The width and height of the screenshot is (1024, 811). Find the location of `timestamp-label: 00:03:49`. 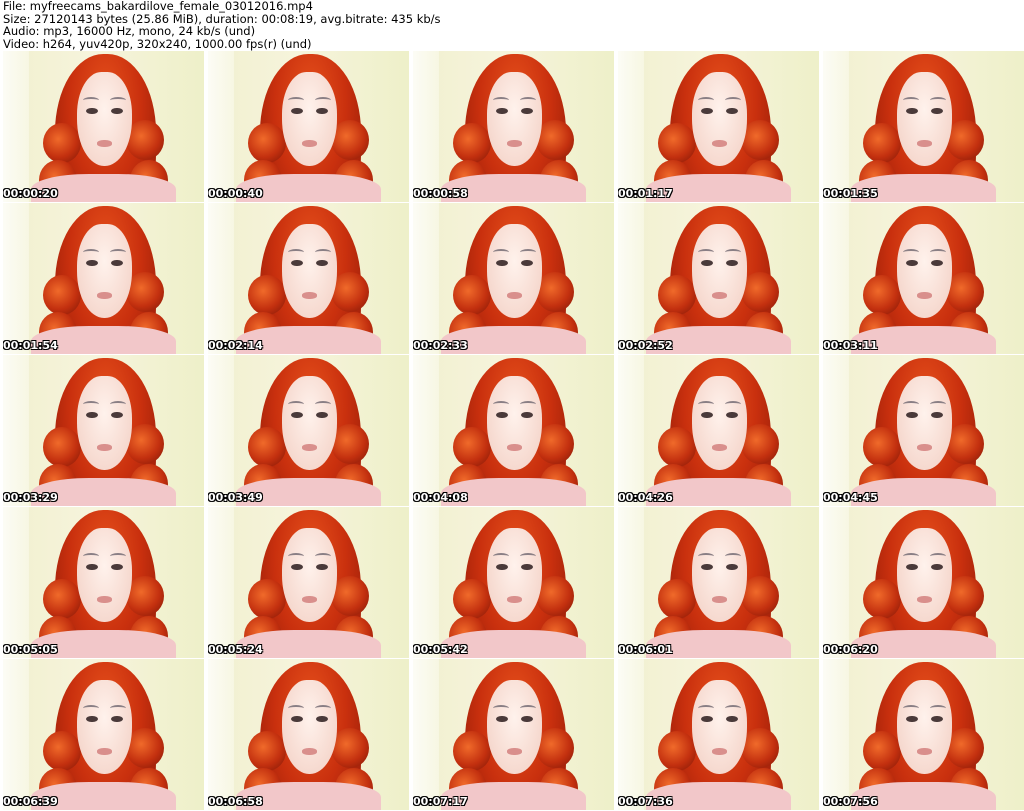

timestamp-label: 00:03:49 is located at coordinates (235, 497).